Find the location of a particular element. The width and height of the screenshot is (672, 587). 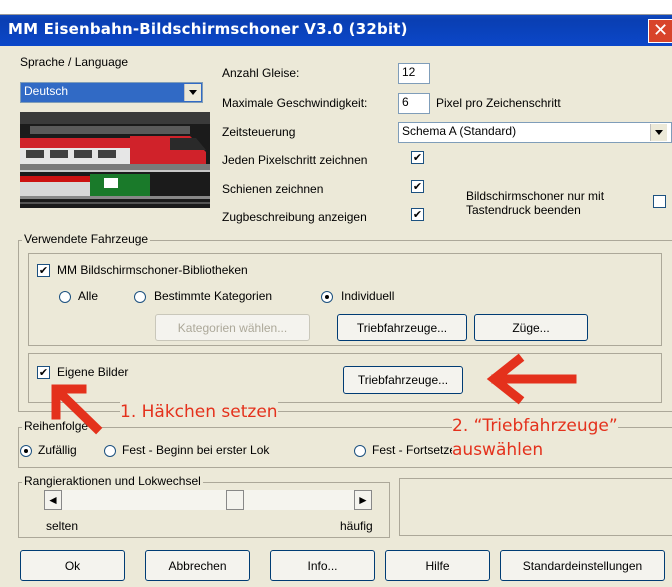

annotation-step1: 1. Häkchen setzen is located at coordinates (199, 412).